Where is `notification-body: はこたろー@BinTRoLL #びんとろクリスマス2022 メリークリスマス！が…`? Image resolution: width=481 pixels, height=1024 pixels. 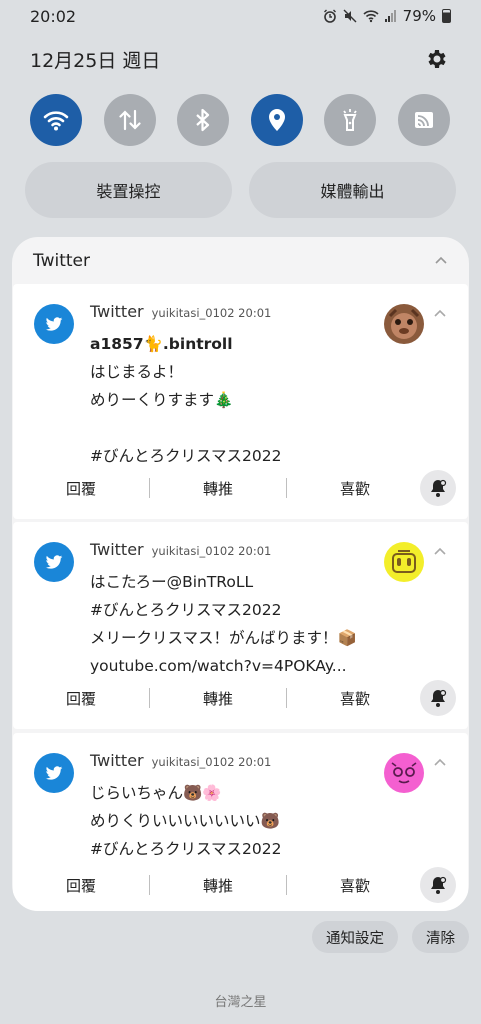
notification-body: はこたろー@BinTRoLL #びんとろクリスマス2022 メリークリスマス！が… is located at coordinates (244, 624).